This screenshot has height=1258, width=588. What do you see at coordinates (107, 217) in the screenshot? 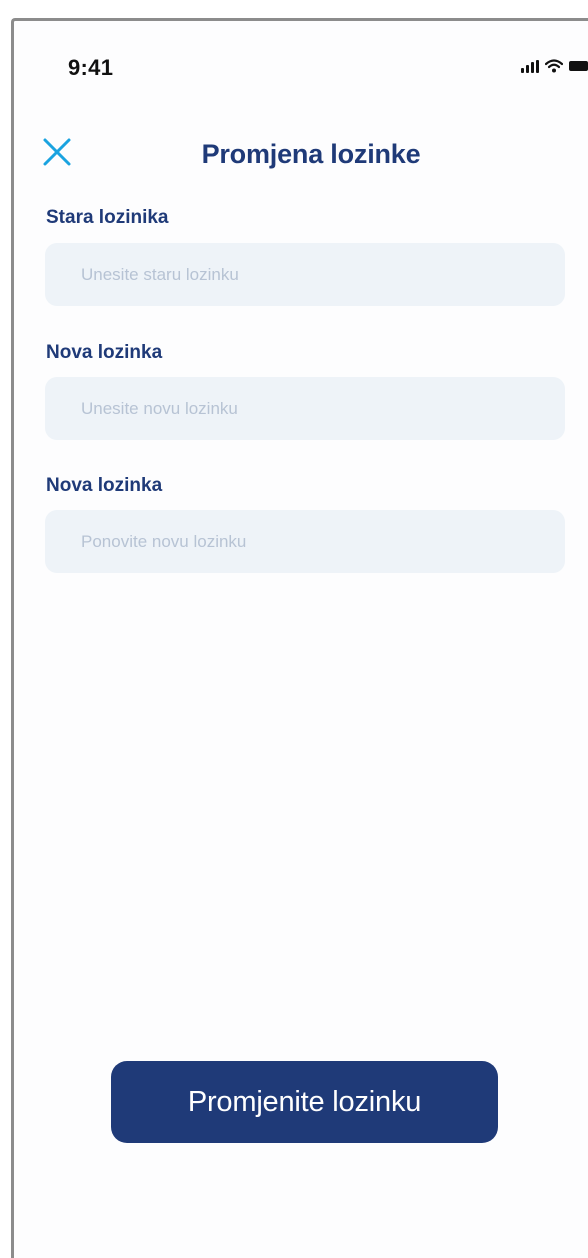
I see `old-password-label: Stara lozinika` at bounding box center [107, 217].